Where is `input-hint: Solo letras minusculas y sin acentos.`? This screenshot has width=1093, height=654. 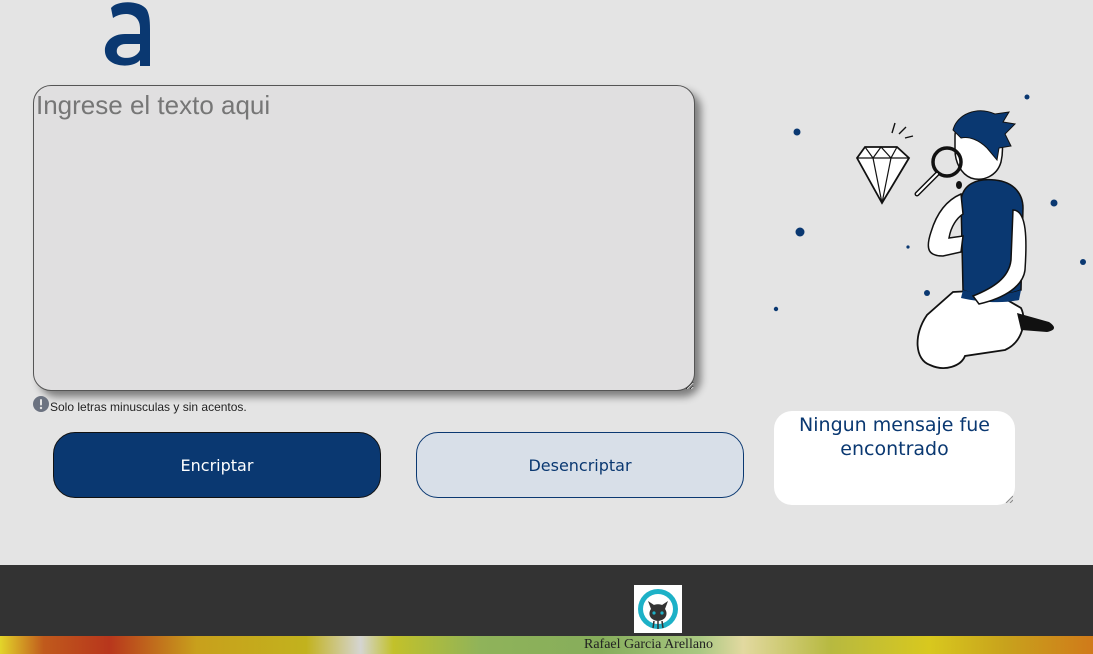 input-hint: Solo letras minusculas y sin acentos. is located at coordinates (140, 404).